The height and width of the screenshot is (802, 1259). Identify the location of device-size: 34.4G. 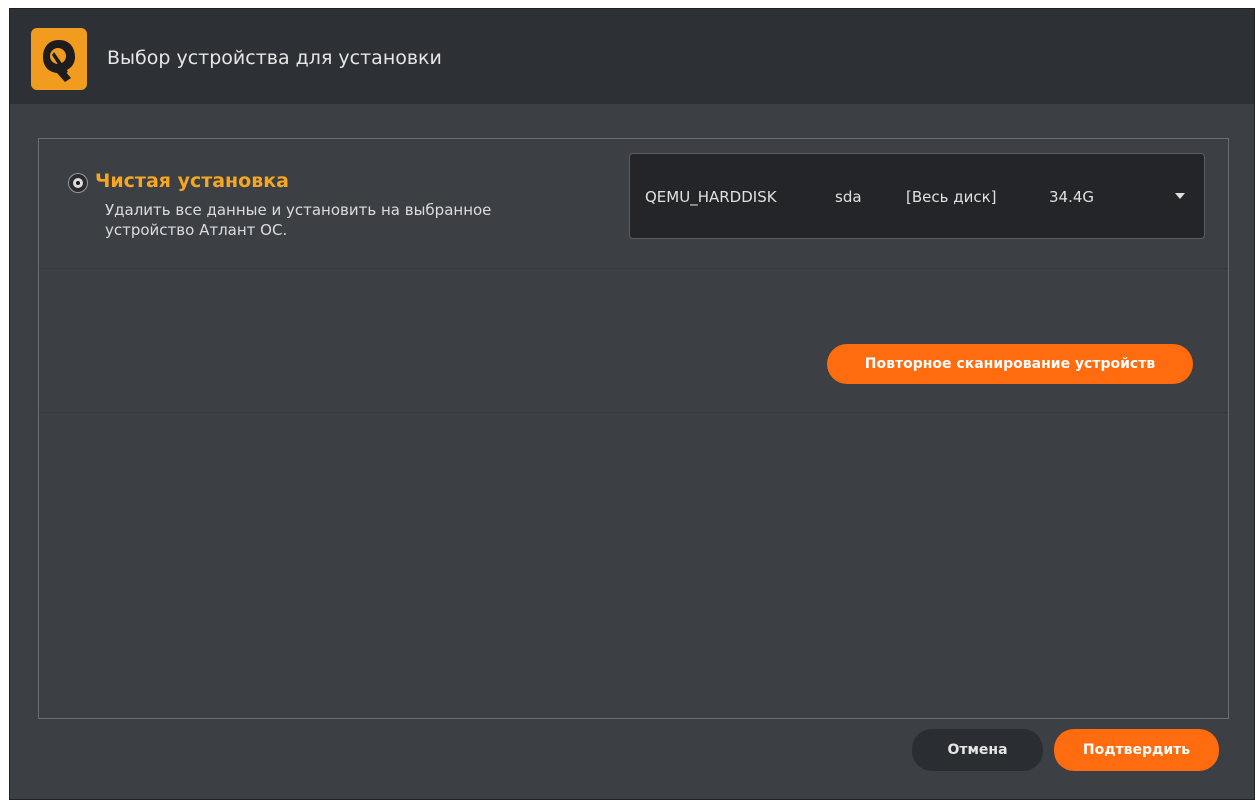
(1072, 197).